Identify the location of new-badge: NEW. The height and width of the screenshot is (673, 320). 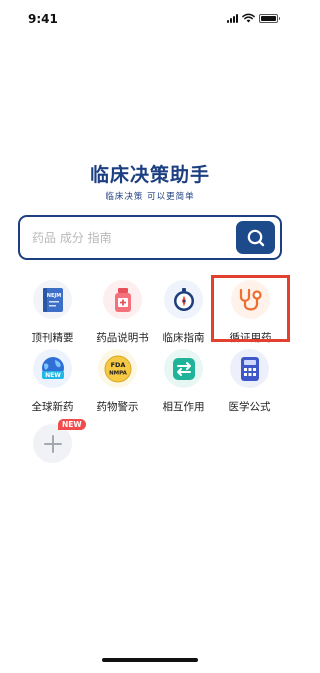
(72, 424).